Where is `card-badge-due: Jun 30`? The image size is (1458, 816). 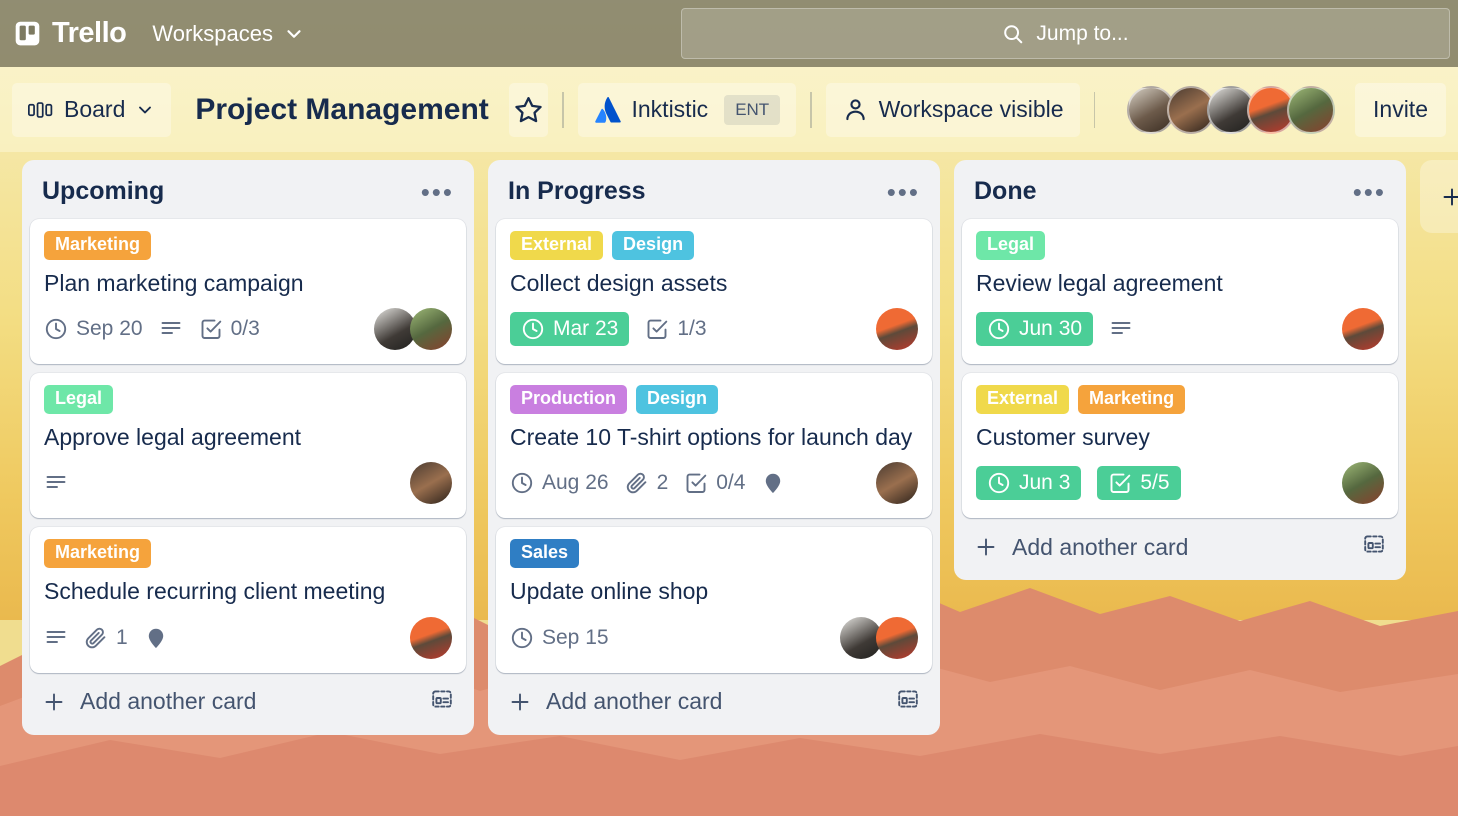 card-badge-due: Jun 30 is located at coordinates (1035, 329).